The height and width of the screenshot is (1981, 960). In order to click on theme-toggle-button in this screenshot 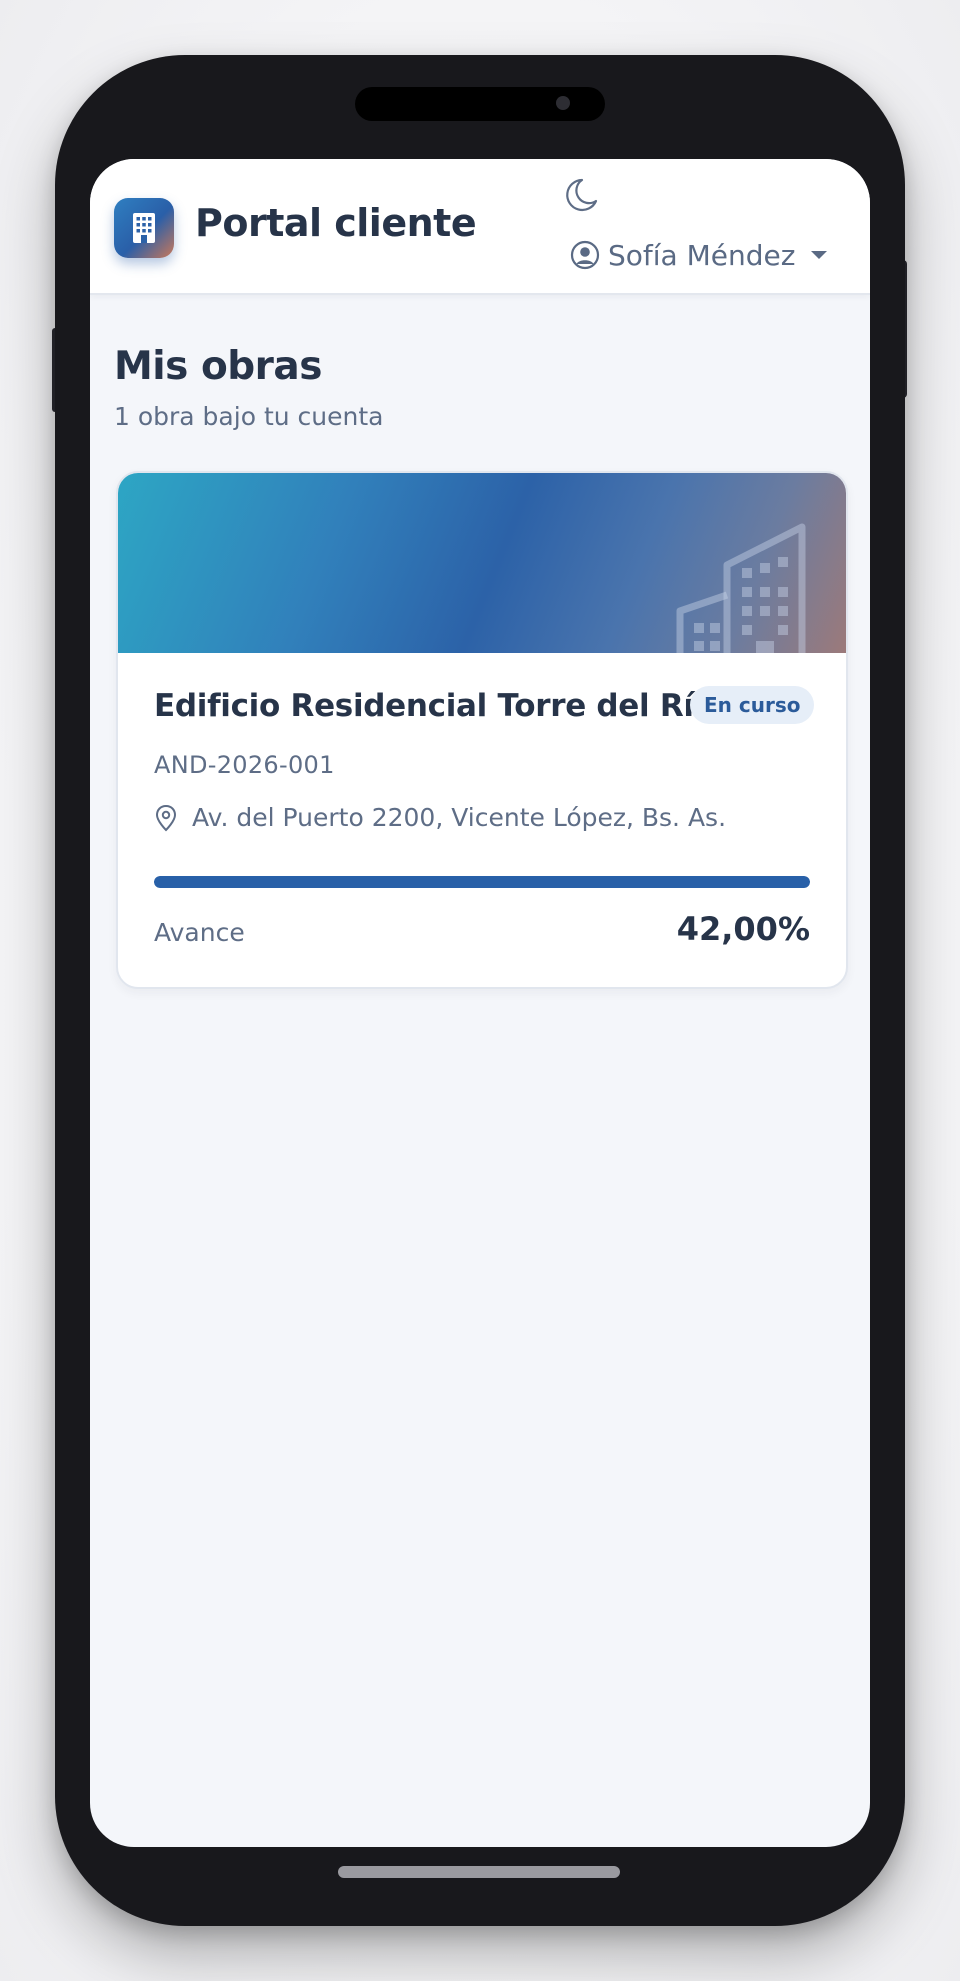, I will do `click(580, 195)`.